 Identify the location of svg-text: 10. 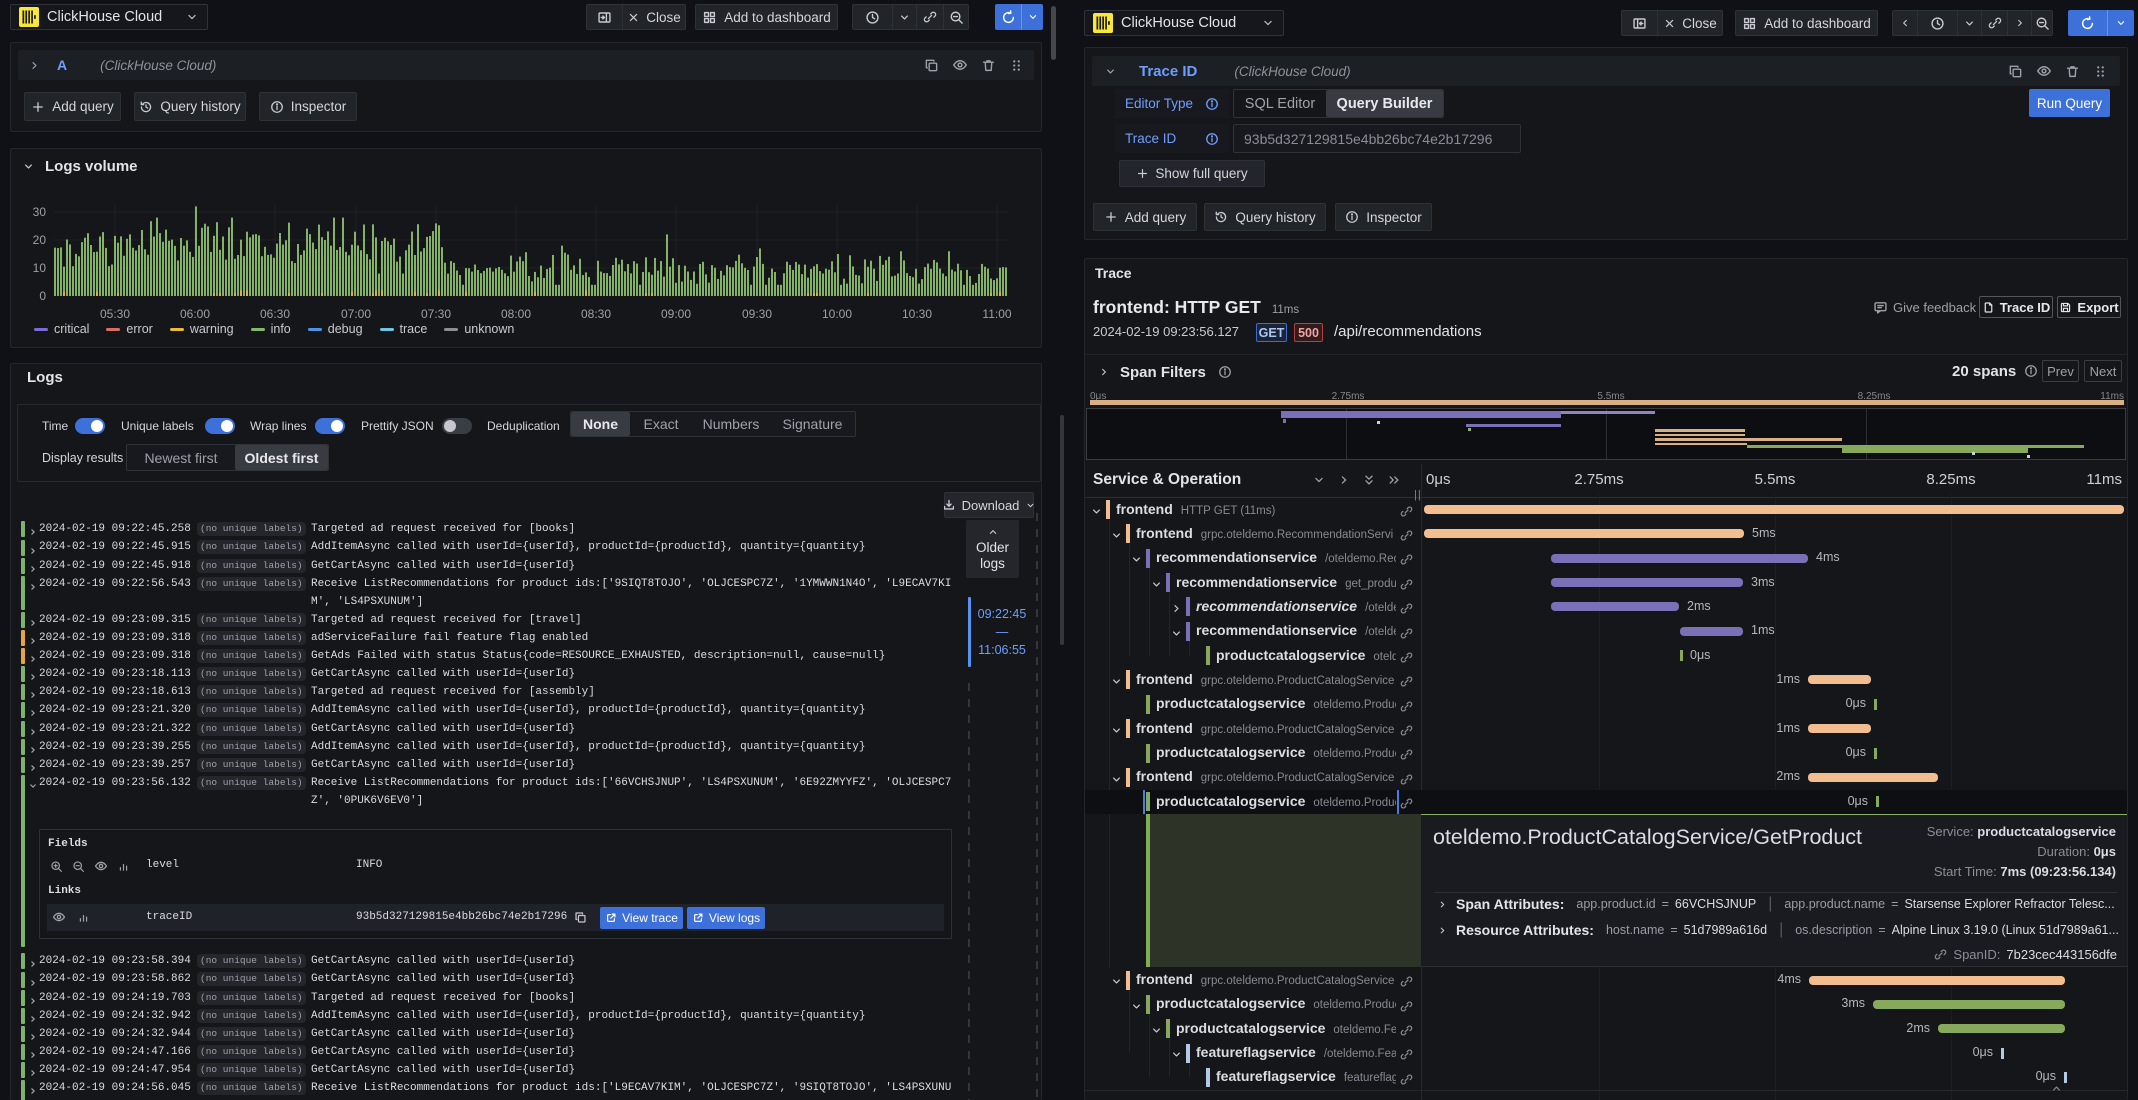
(40, 268).